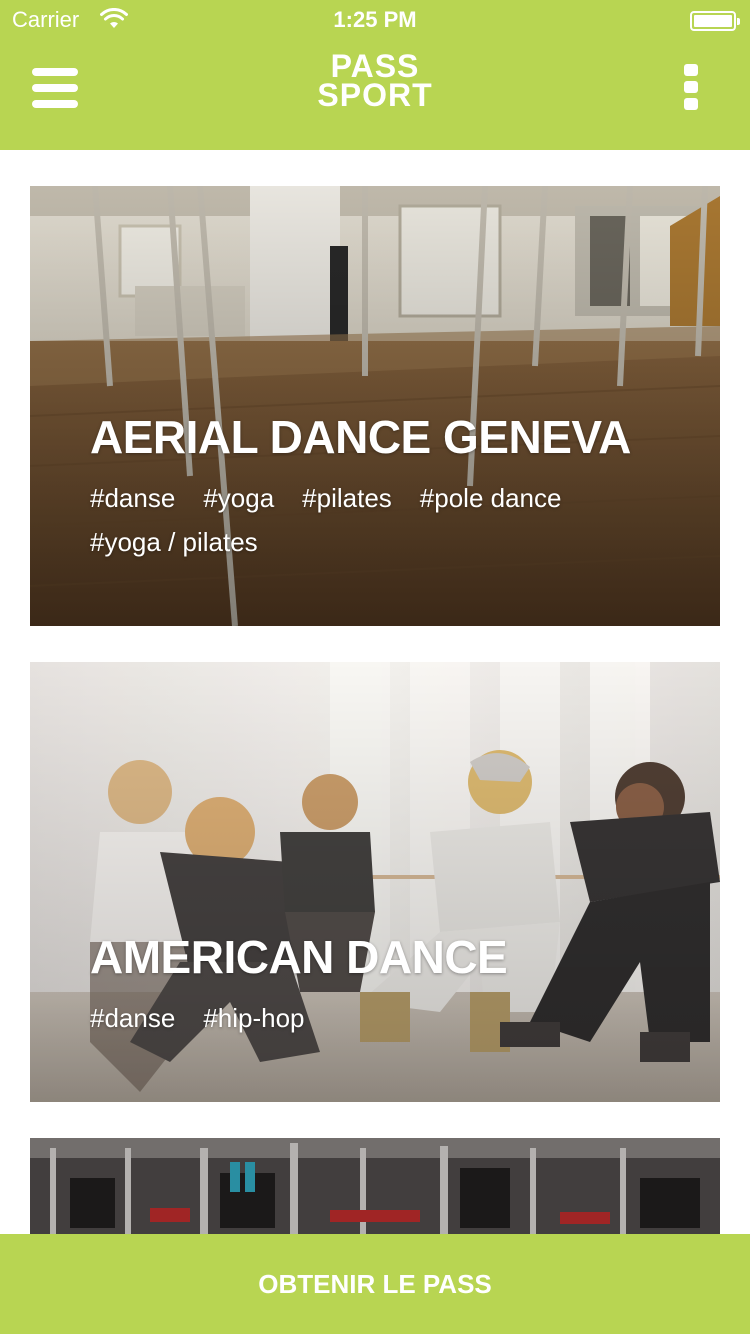  I want to click on navigation-bar: PASS SPORT, so click(375, 95).